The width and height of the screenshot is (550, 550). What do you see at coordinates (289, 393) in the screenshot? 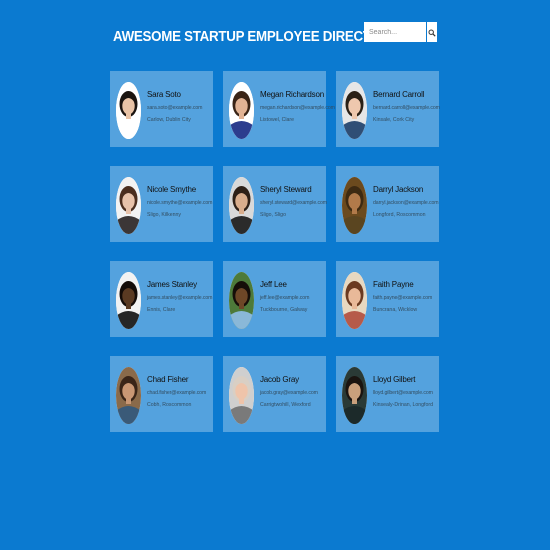
I see `employee-email: jacob.gray@example.com` at bounding box center [289, 393].